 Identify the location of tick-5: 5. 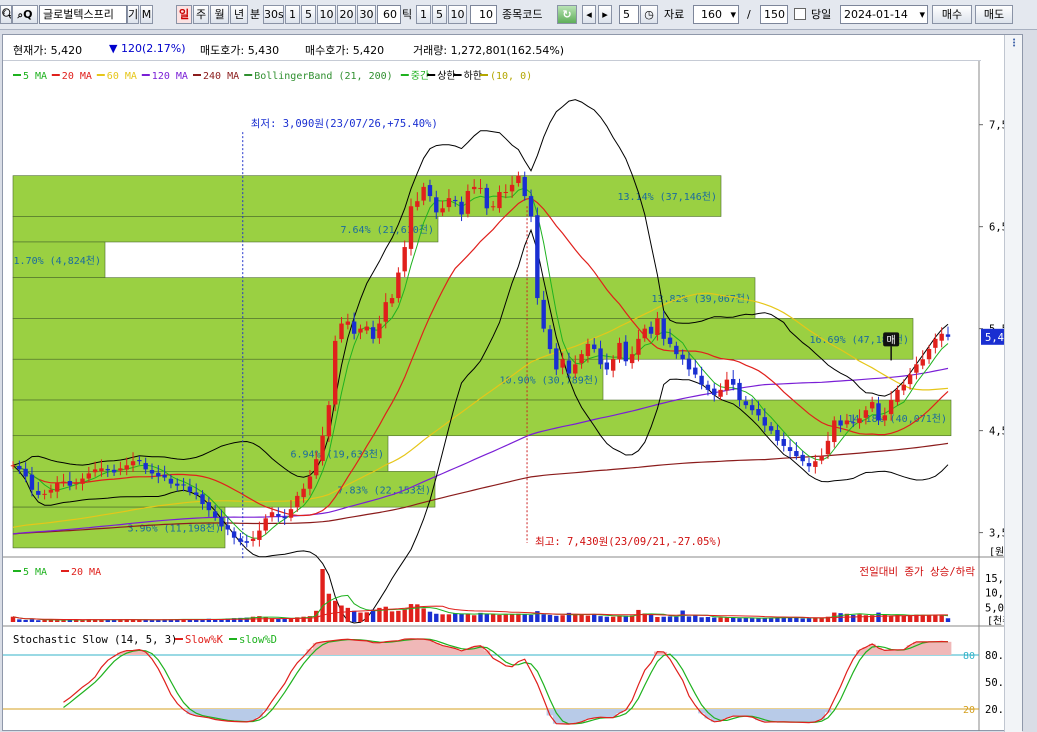
(439, 14).